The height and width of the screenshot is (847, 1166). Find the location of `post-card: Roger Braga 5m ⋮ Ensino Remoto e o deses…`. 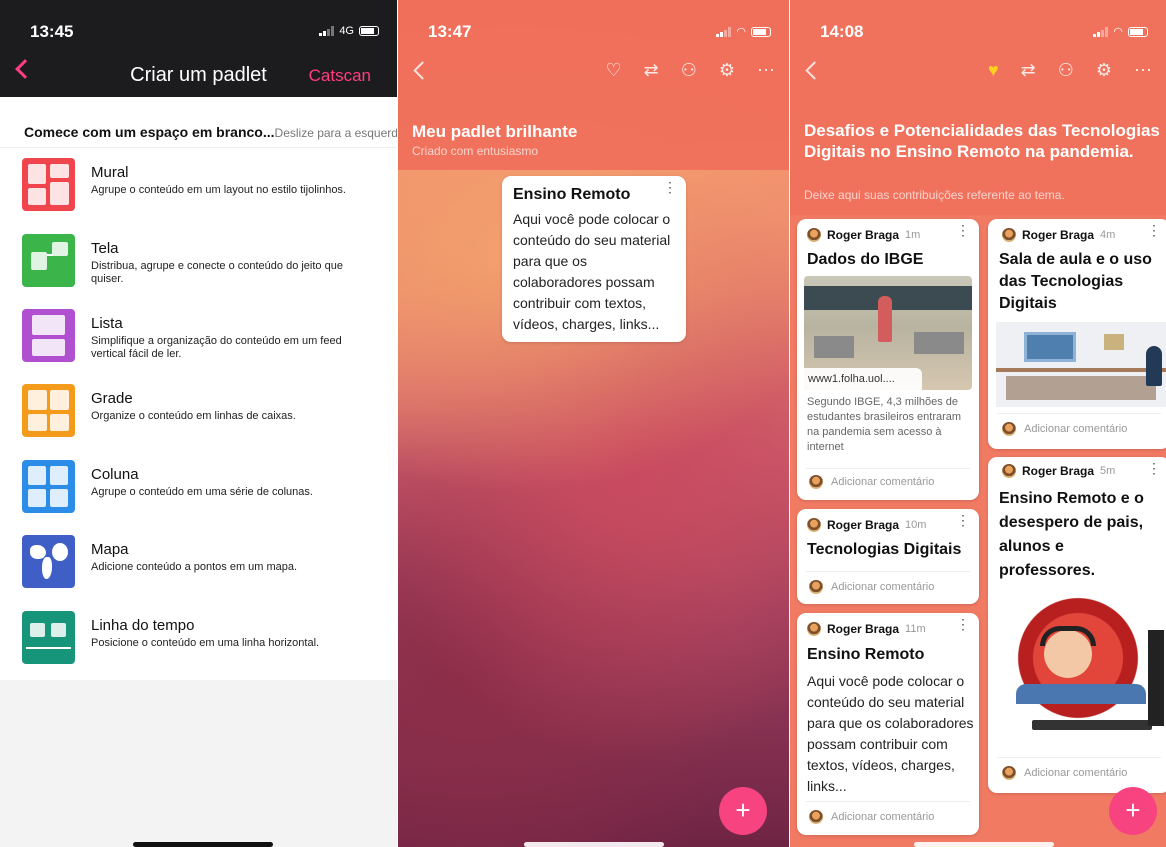

post-card: Roger Braga 5m ⋮ Ensino Remoto e o deses… is located at coordinates (1077, 625).